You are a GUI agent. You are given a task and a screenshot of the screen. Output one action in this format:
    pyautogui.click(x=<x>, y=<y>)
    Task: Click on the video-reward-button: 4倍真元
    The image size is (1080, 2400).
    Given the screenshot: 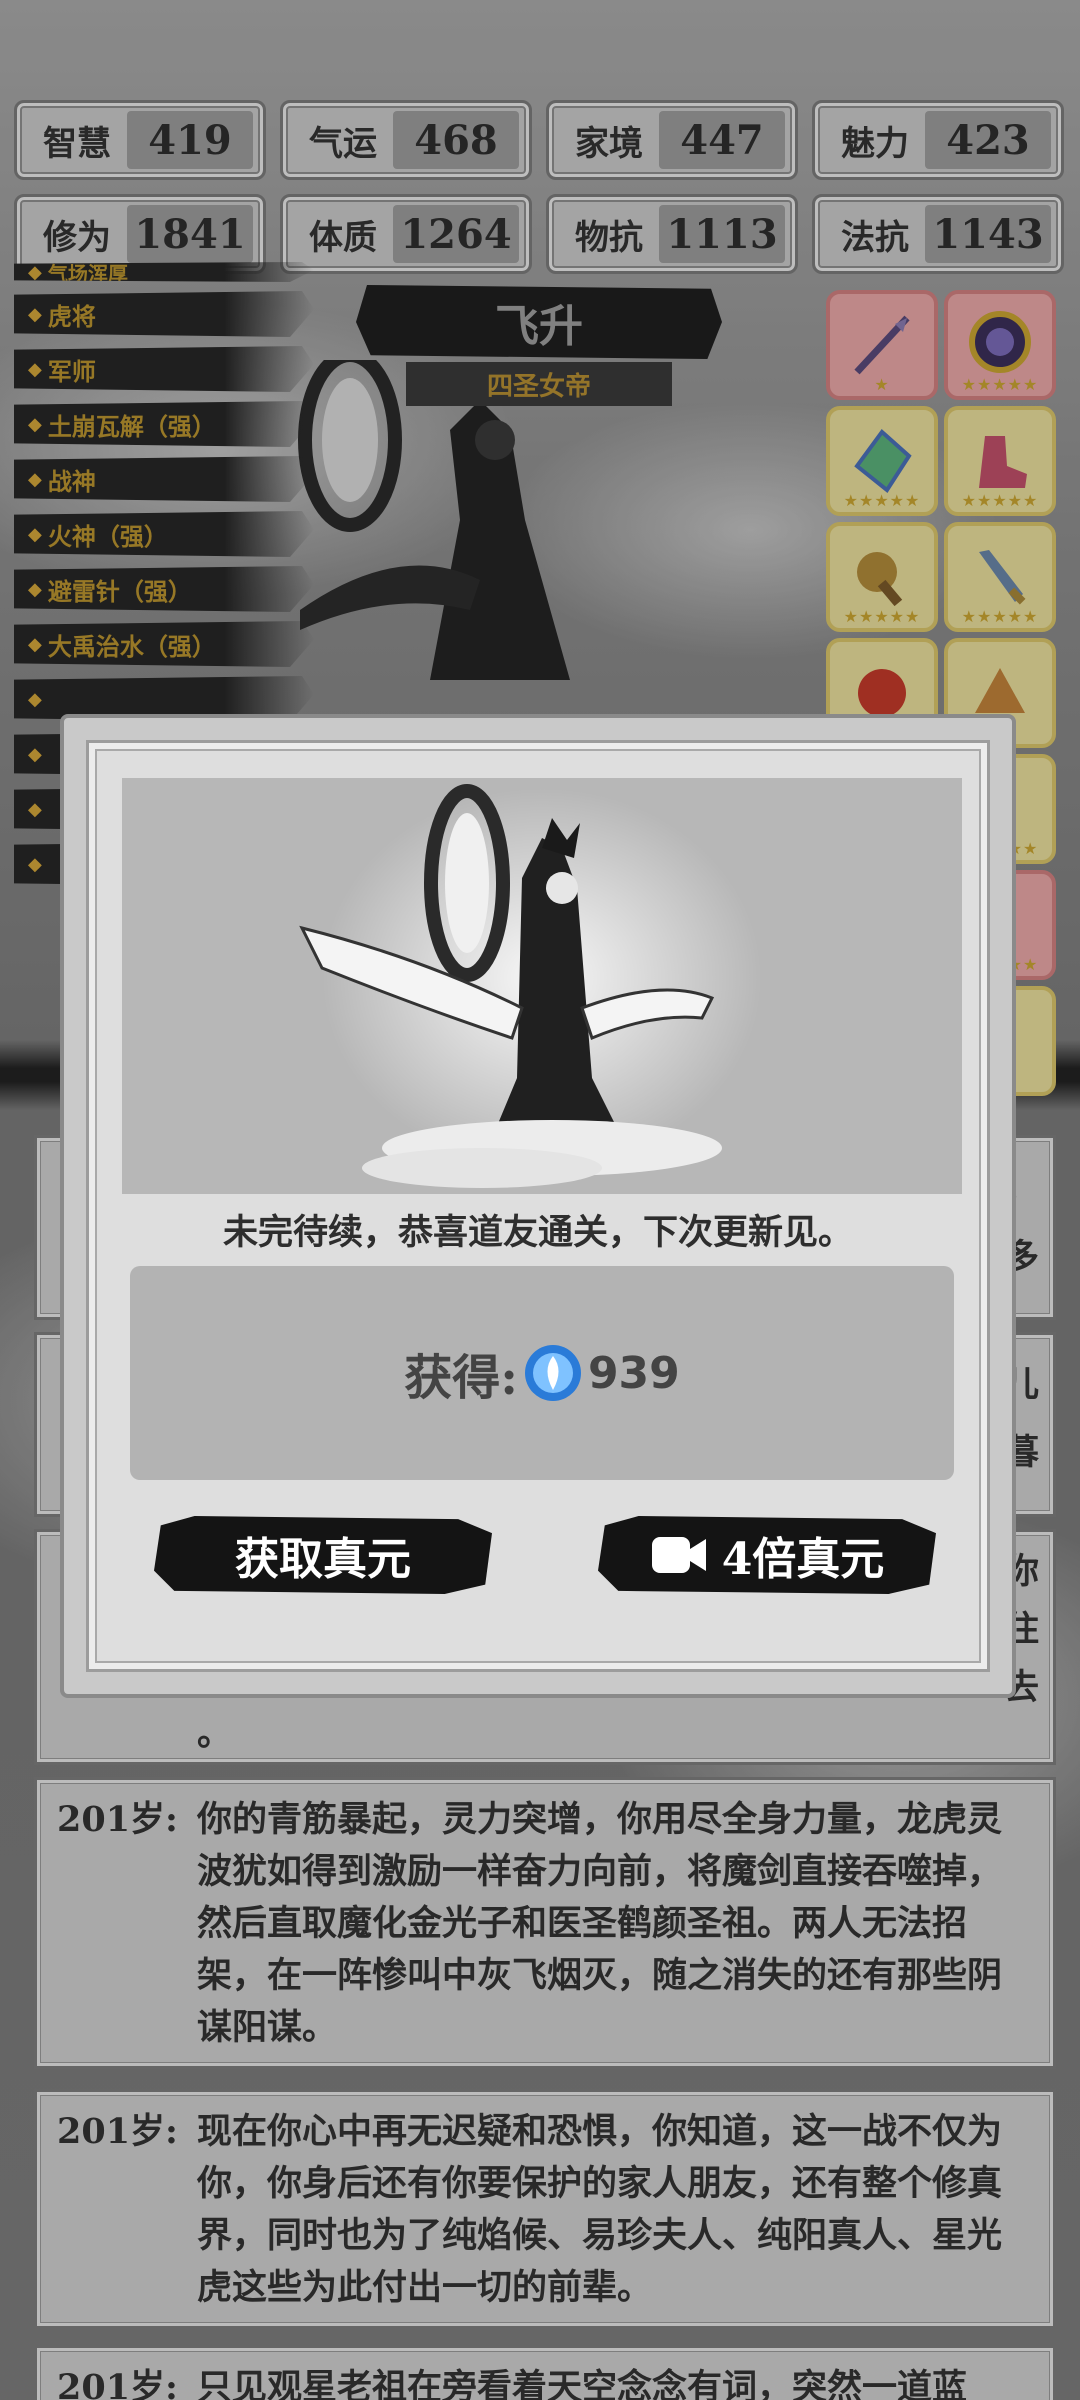 What is the action you would take?
    pyautogui.click(x=767, y=1555)
    